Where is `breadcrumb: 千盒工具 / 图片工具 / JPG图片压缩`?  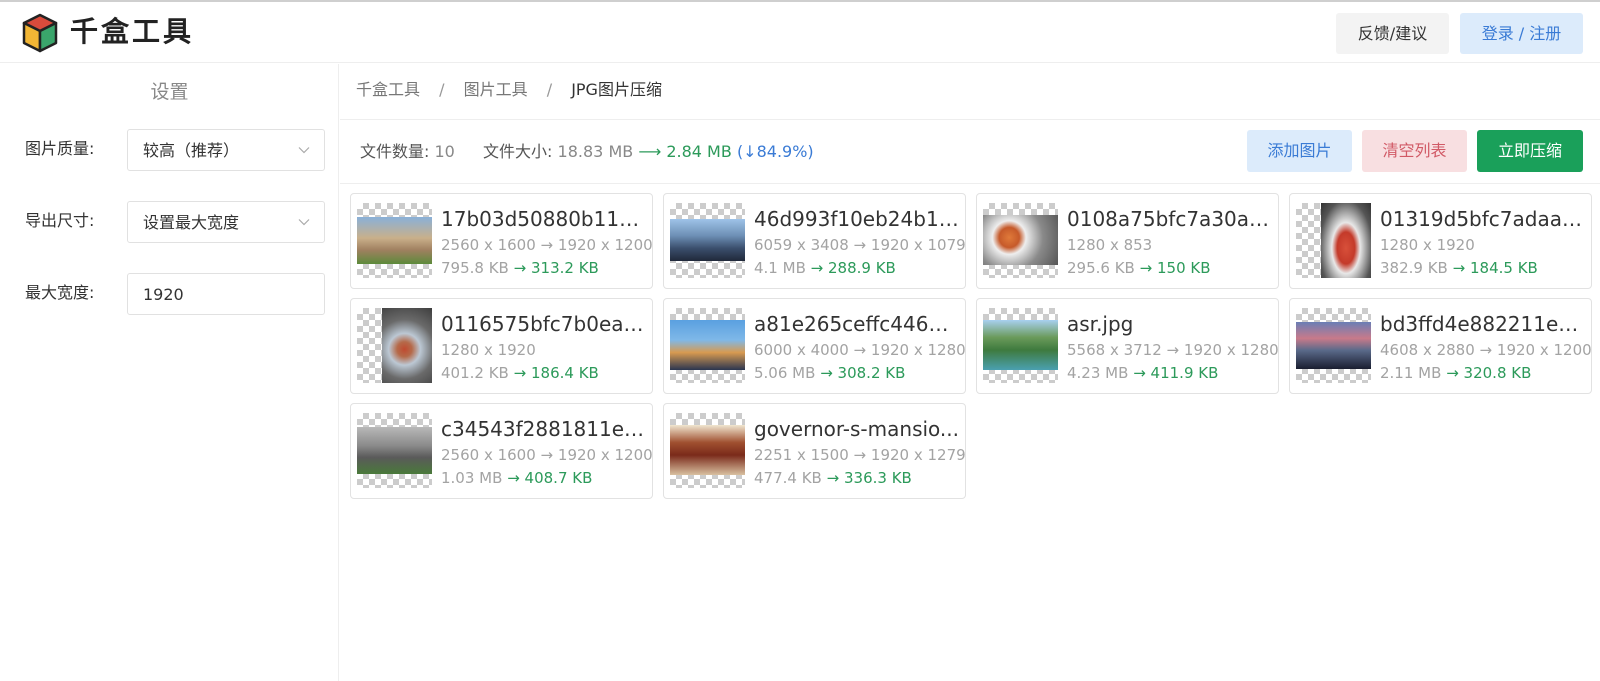
breadcrumb: 千盒工具 / 图片工具 / JPG图片压缩 is located at coordinates (509, 90).